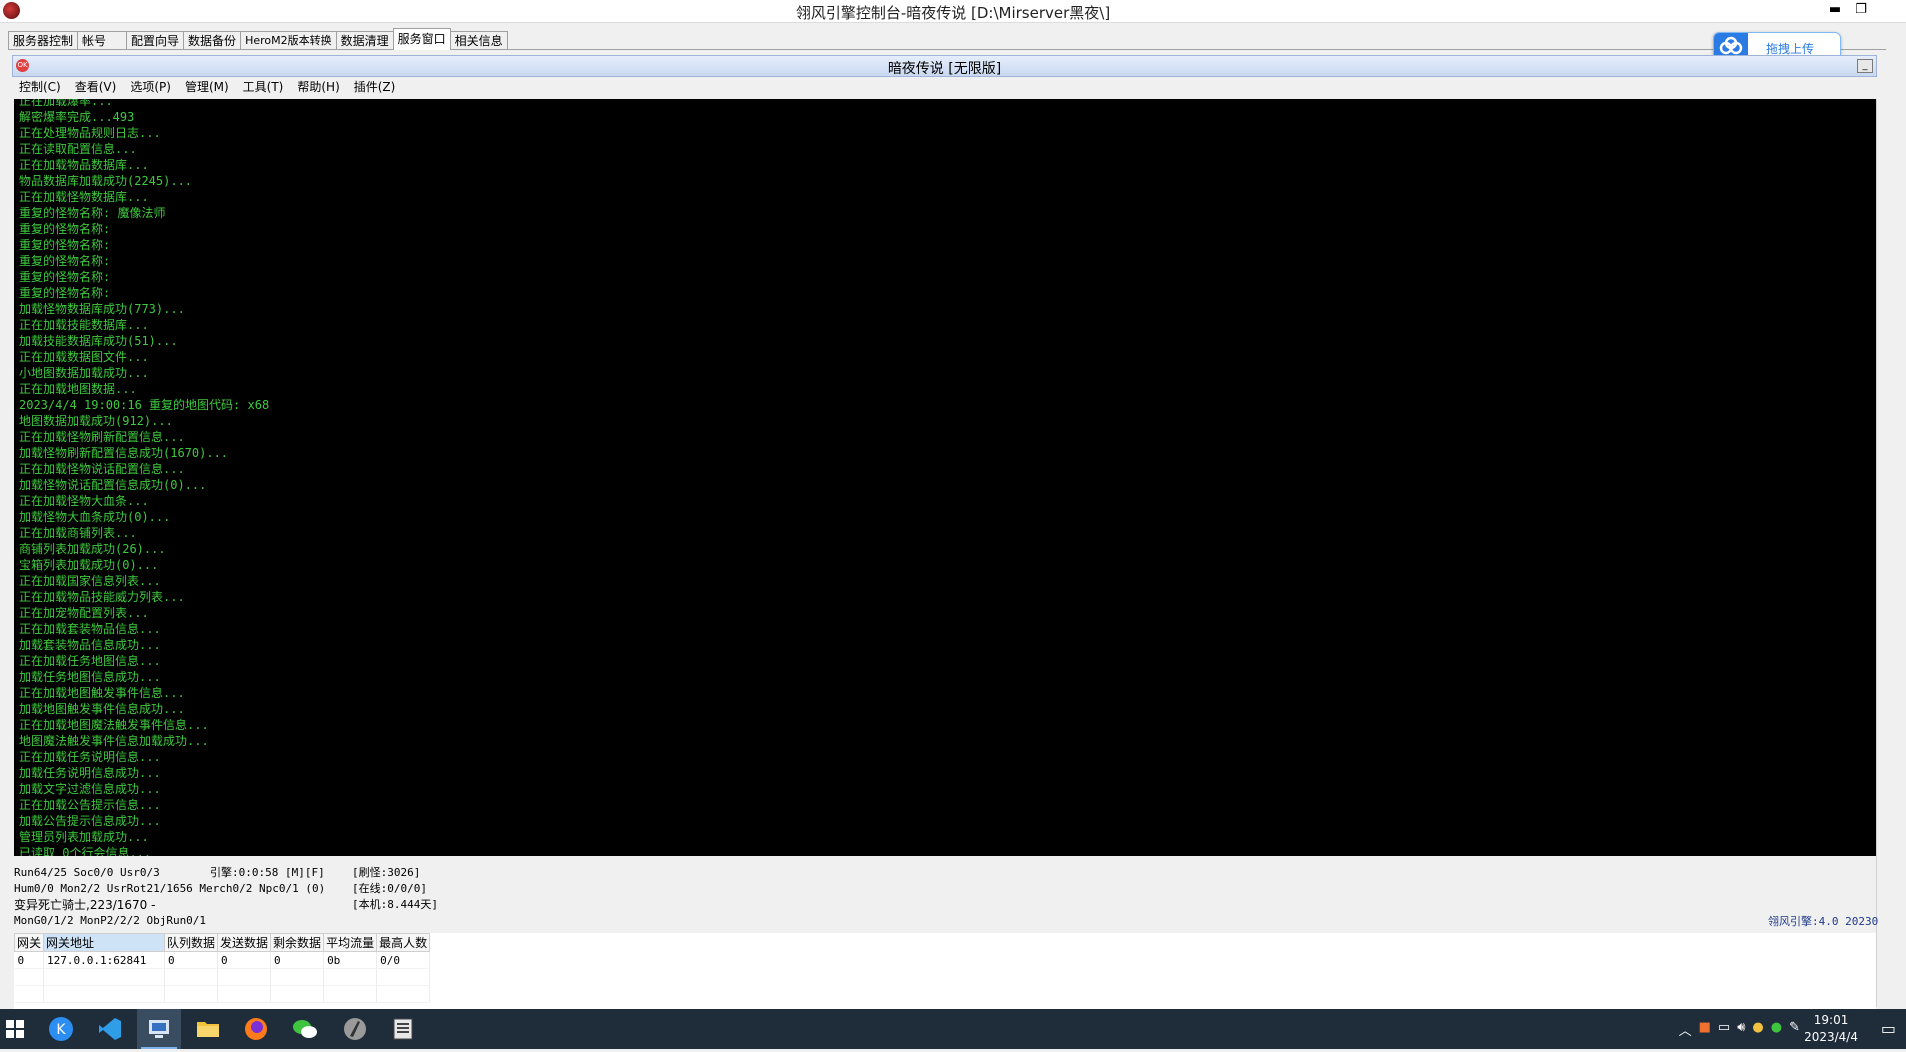 The height and width of the screenshot is (1052, 1906). I want to click on menu-help: 帮助(H), so click(318, 87).